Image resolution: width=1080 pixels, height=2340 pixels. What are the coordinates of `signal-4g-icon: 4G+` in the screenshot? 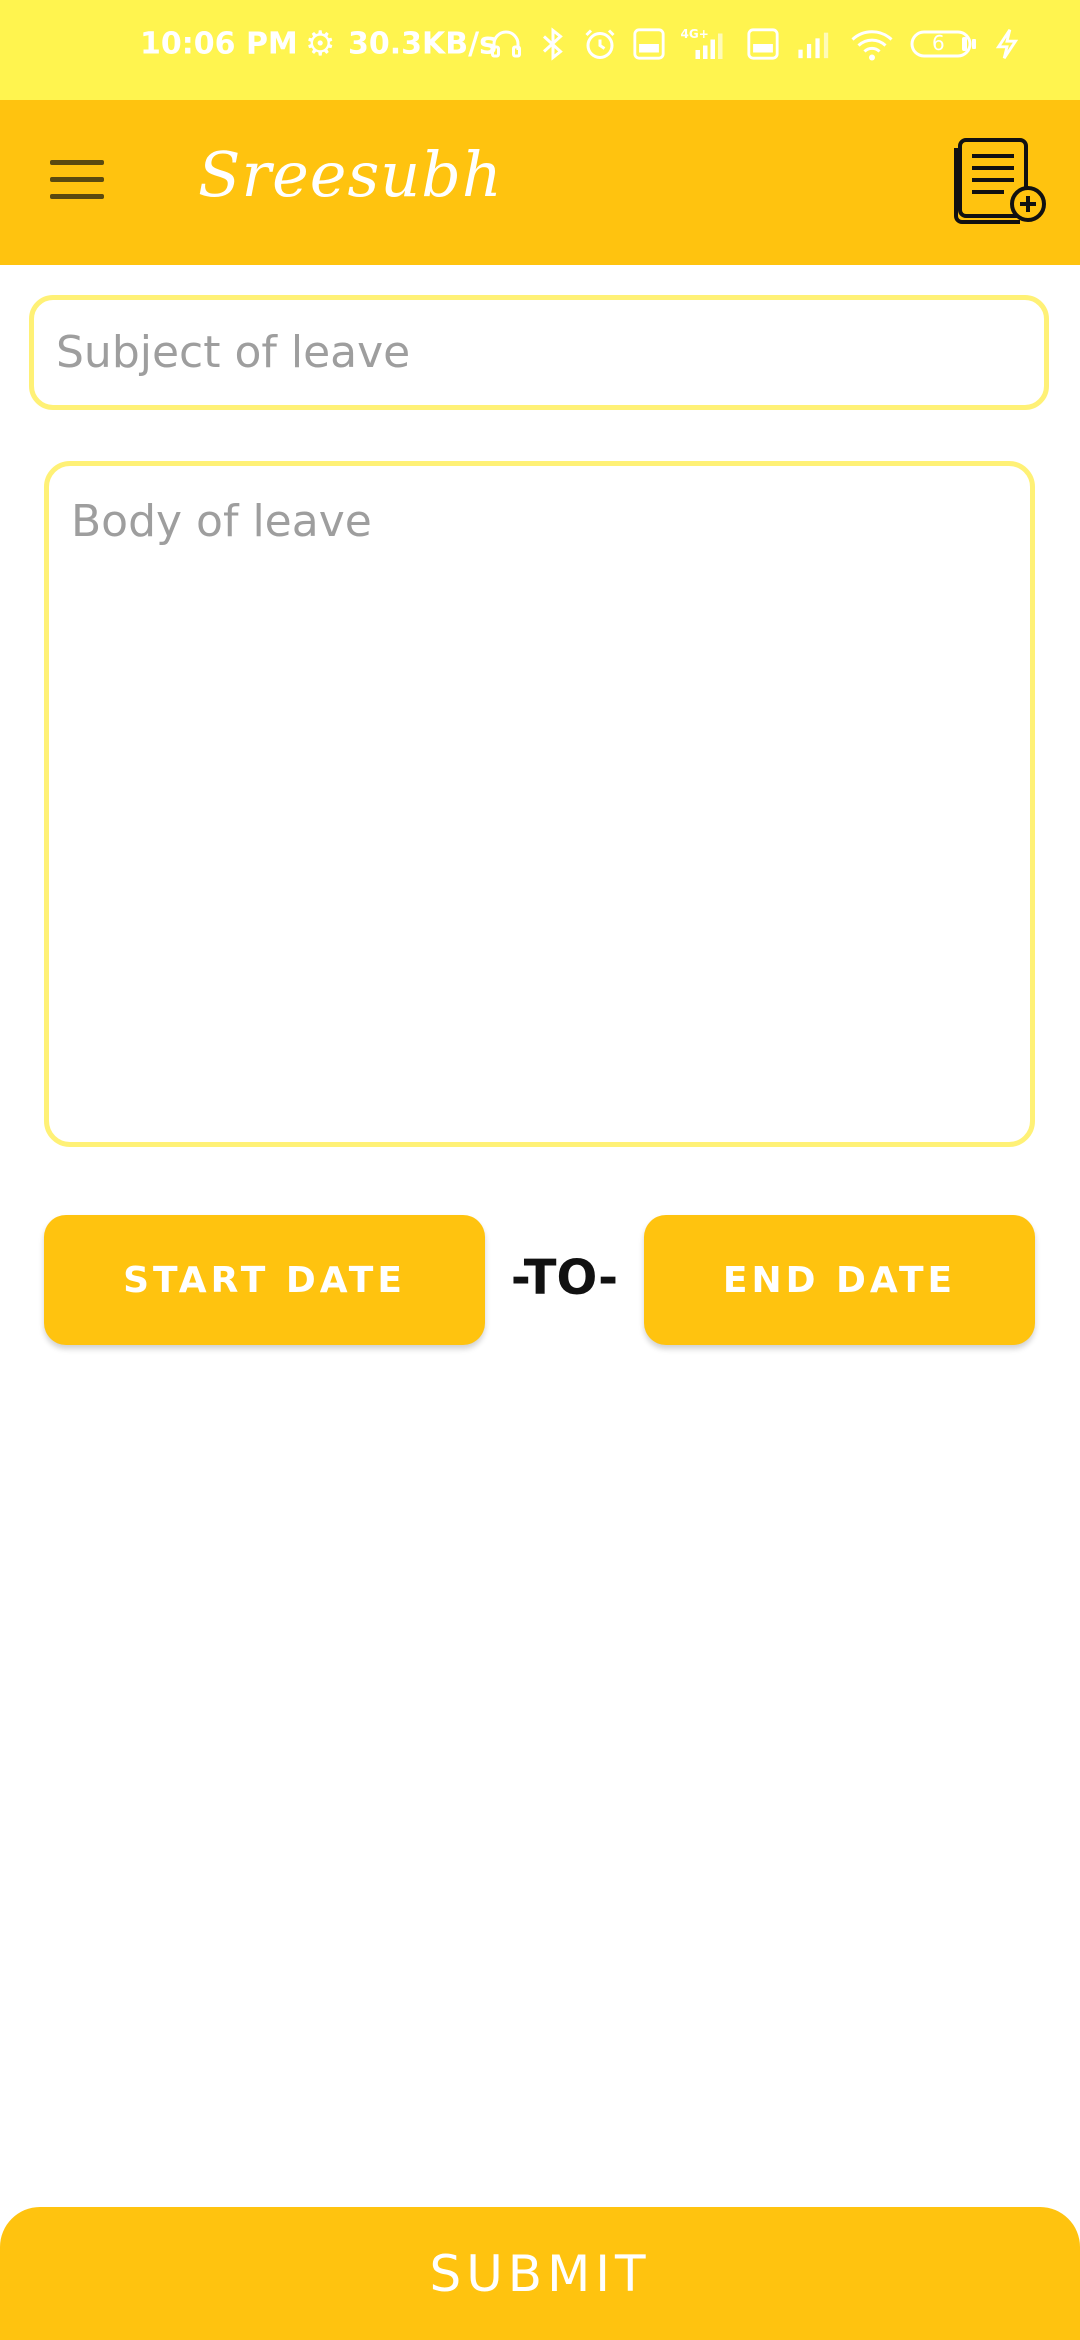 It's located at (706, 44).